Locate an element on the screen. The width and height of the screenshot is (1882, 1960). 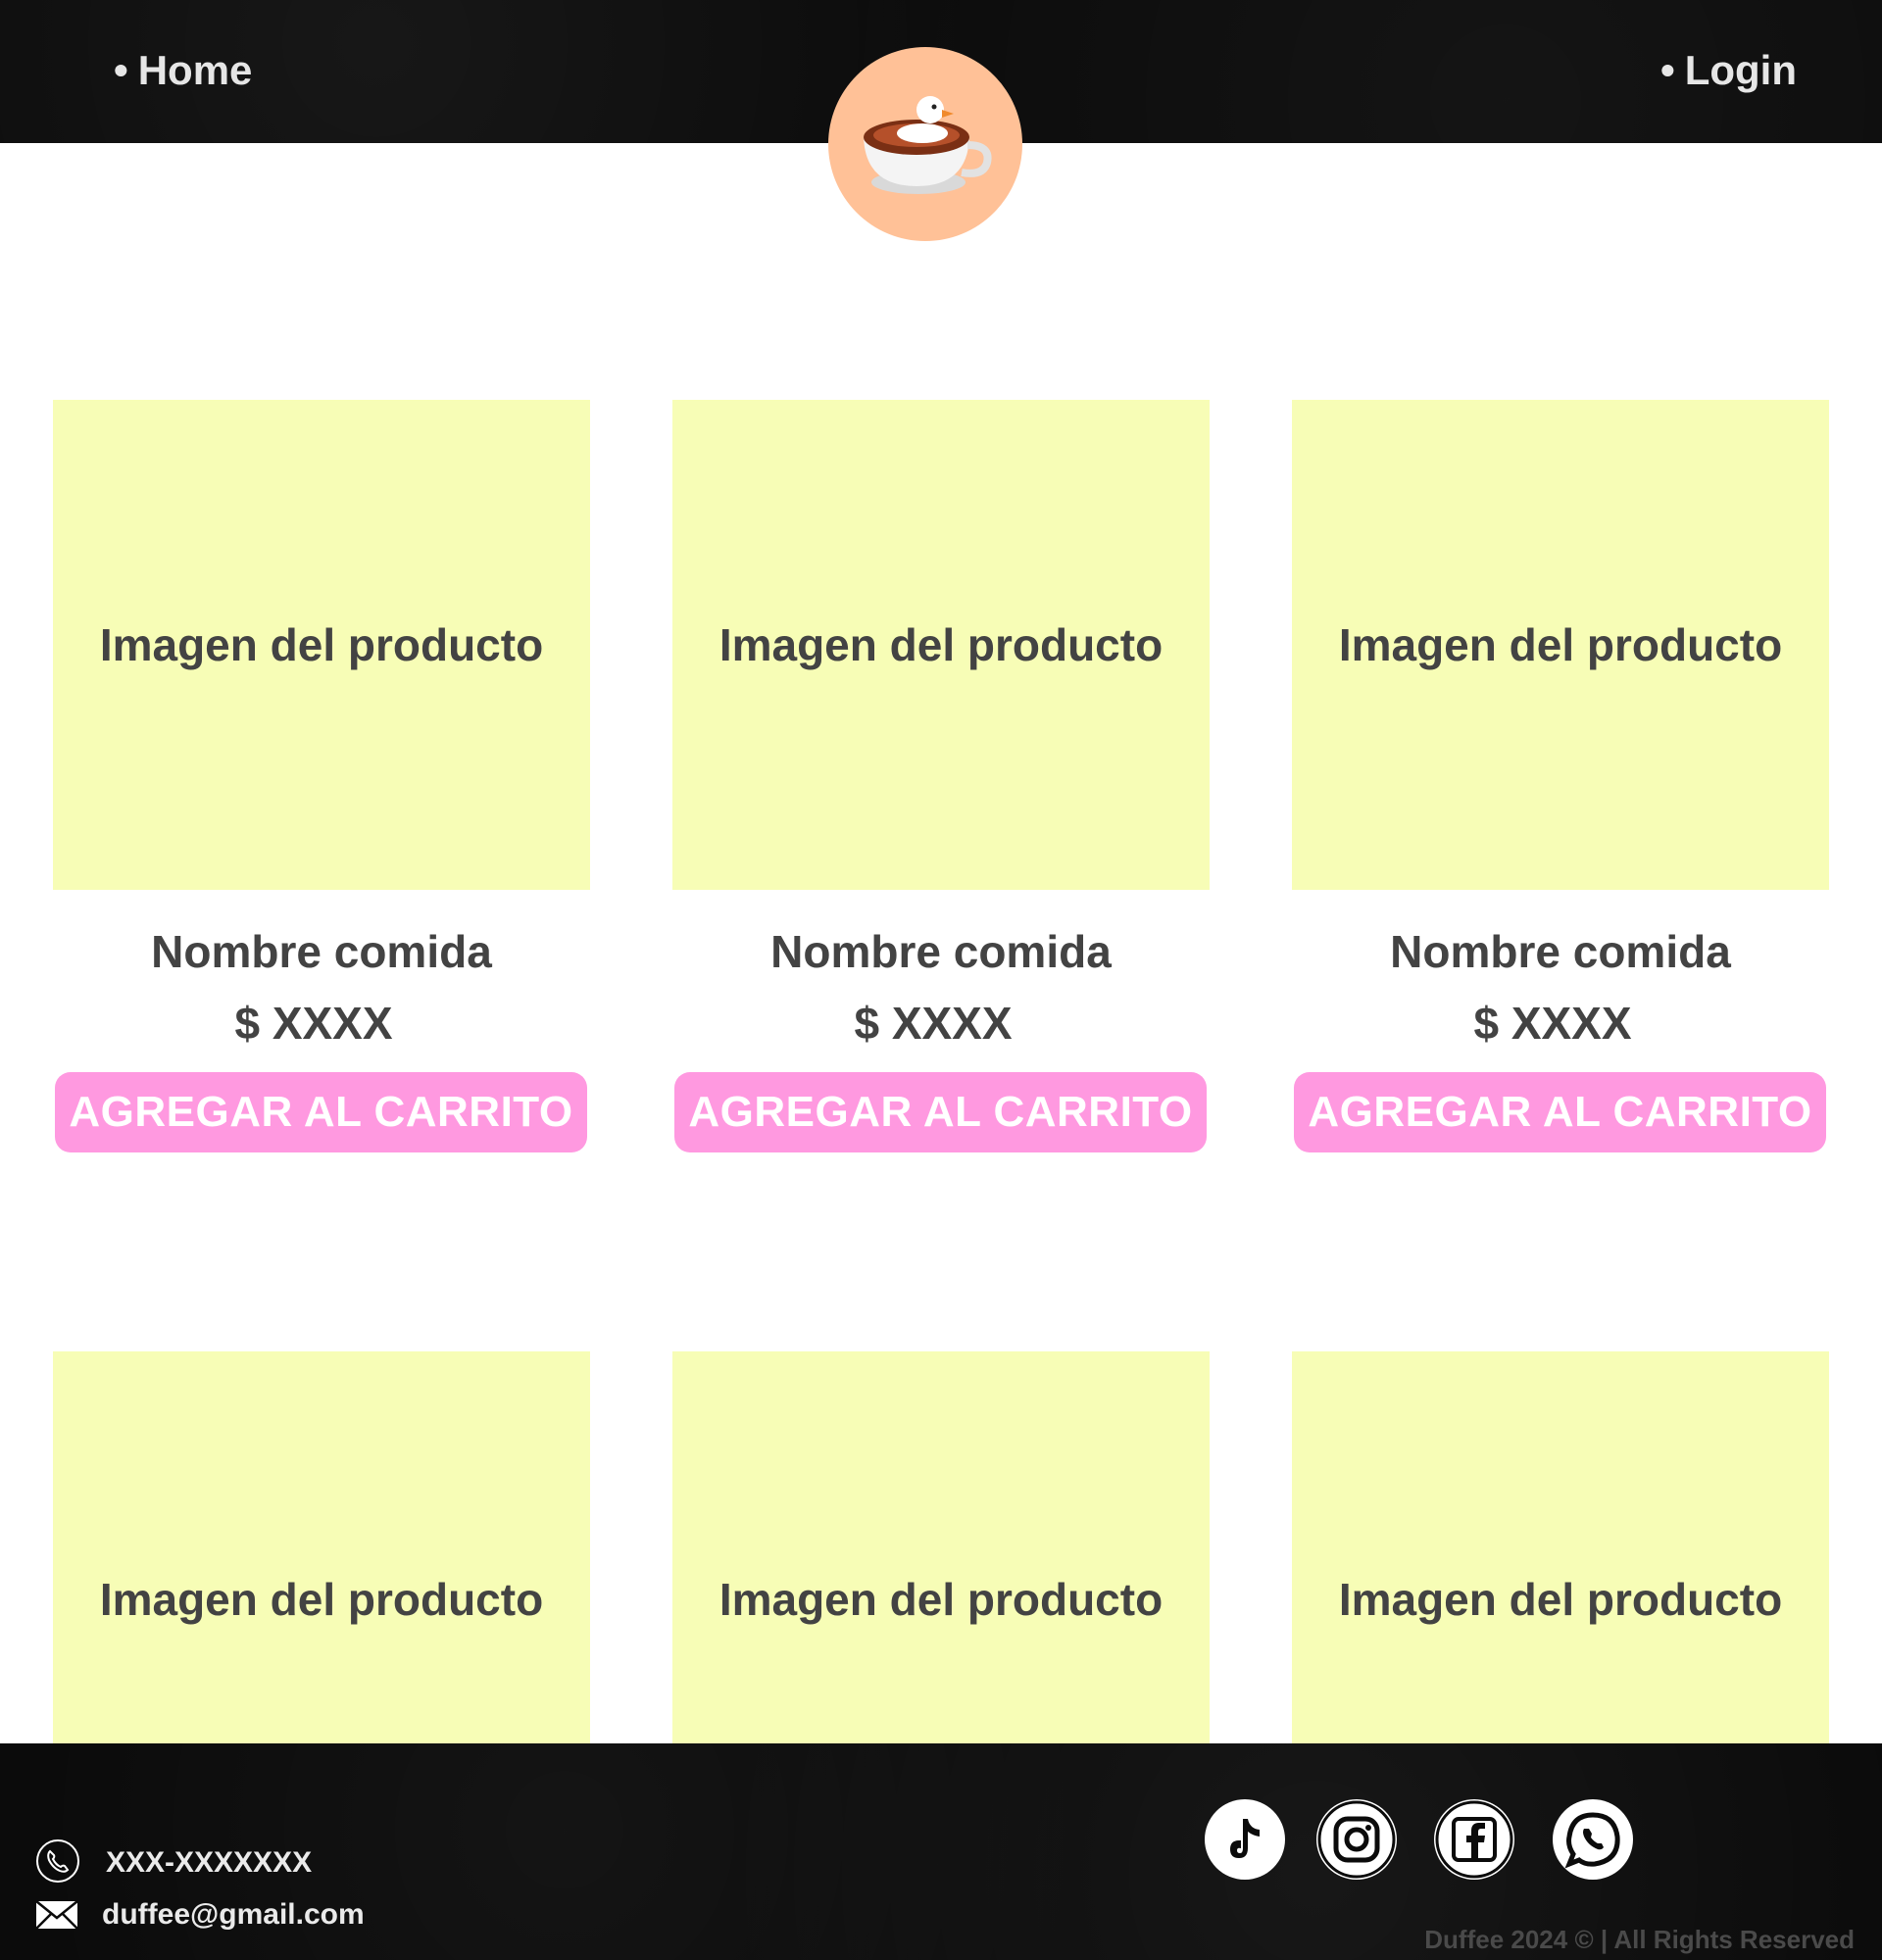
tiktok-link is located at coordinates (1245, 1839).